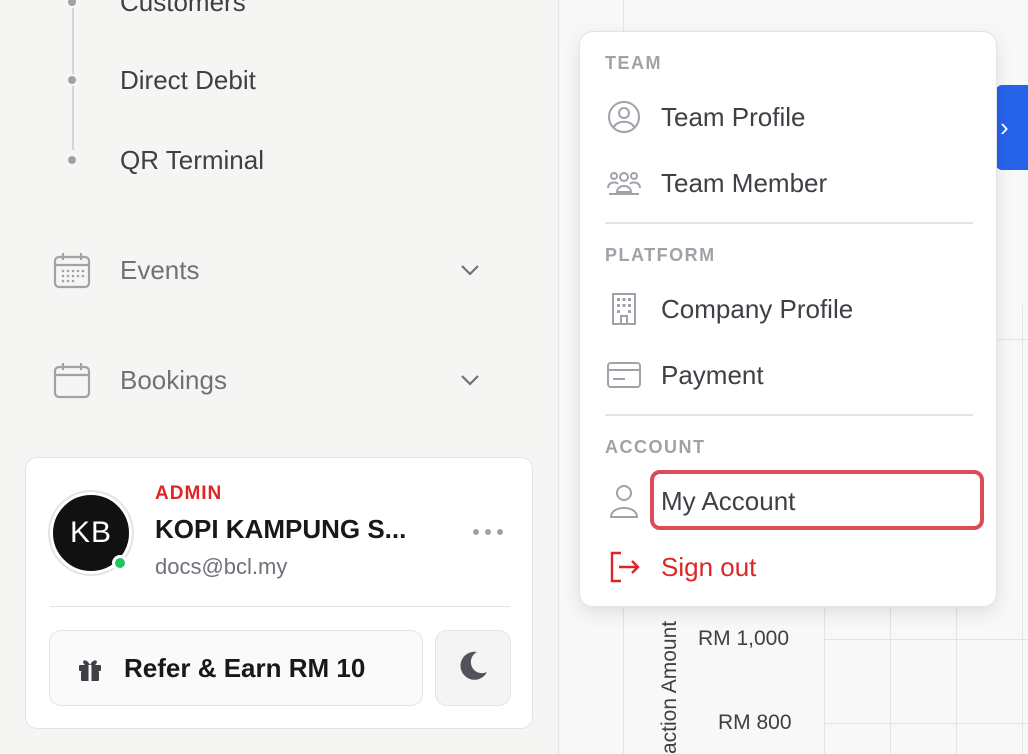 The height and width of the screenshot is (754, 1028). What do you see at coordinates (757, 308) in the screenshot?
I see `menu-item-label: Company Profile` at bounding box center [757, 308].